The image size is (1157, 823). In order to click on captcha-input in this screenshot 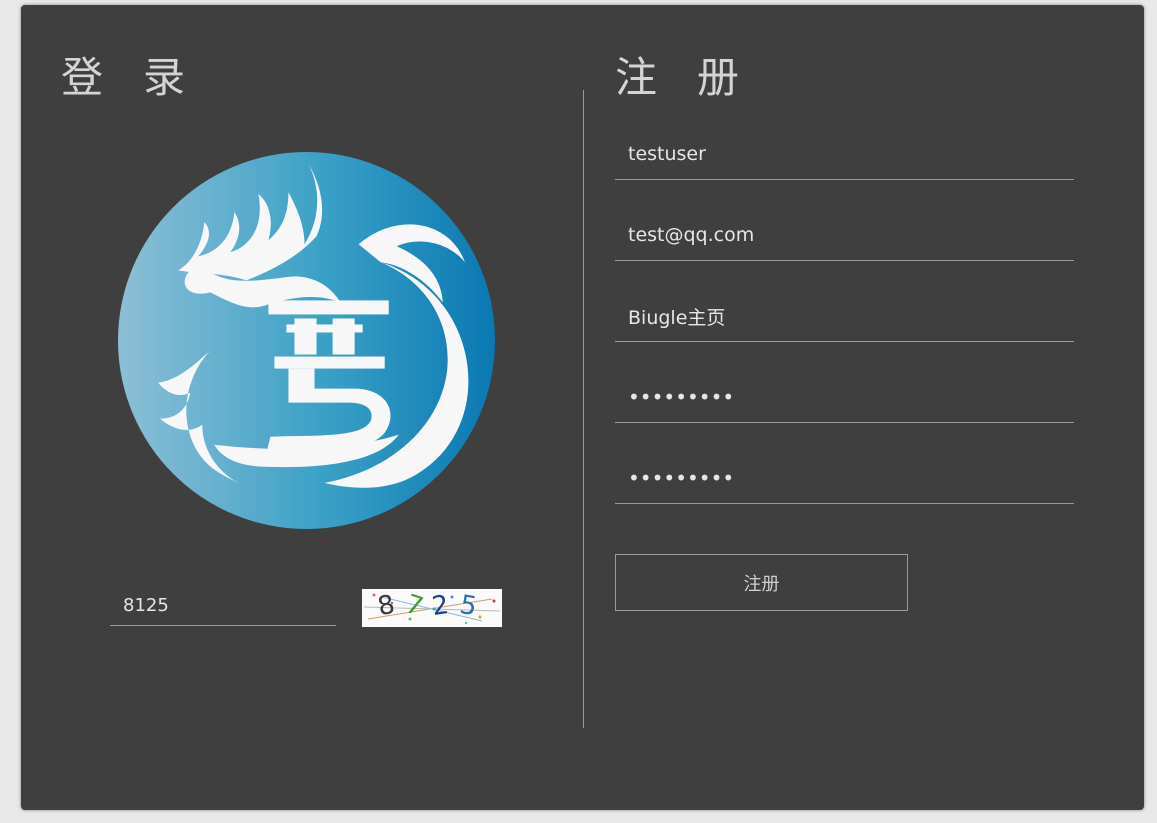, I will do `click(223, 605)`.